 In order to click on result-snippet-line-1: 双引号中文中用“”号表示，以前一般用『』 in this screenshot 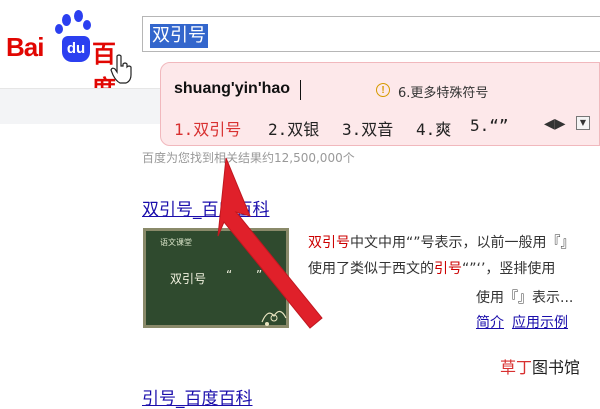, I will do `click(441, 242)`.